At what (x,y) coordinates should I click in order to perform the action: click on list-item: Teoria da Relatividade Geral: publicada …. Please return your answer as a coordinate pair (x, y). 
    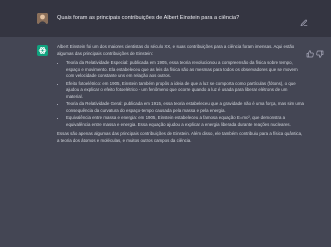
    Looking at the image, I should click on (185, 107).